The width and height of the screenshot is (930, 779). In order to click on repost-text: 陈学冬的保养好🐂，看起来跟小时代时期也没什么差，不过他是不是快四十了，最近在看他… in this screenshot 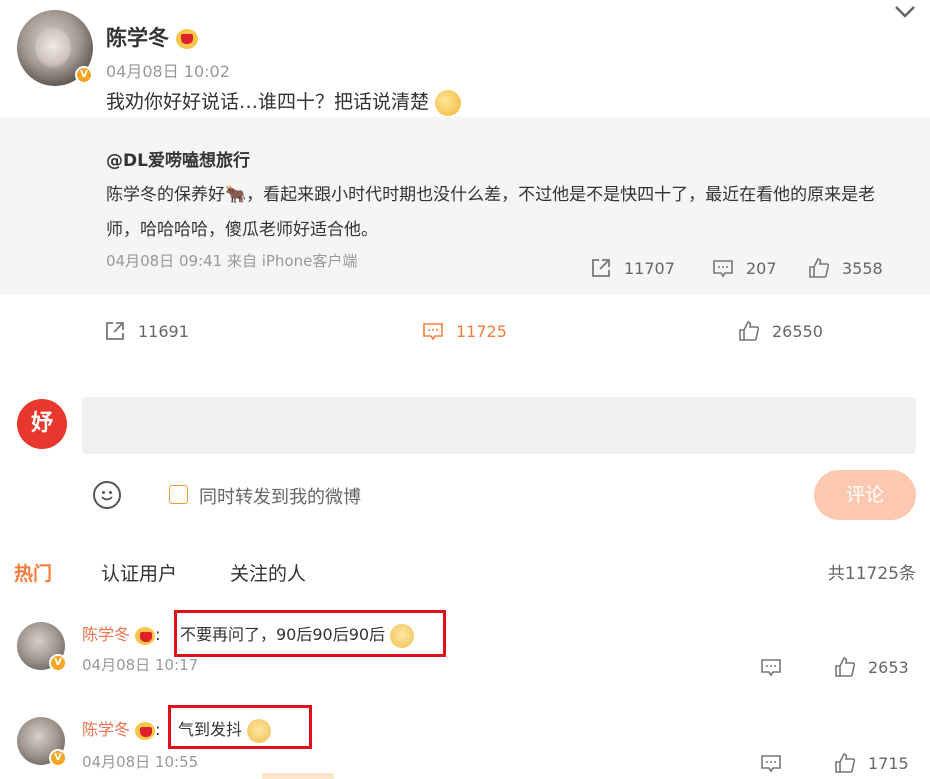, I will do `click(491, 212)`.